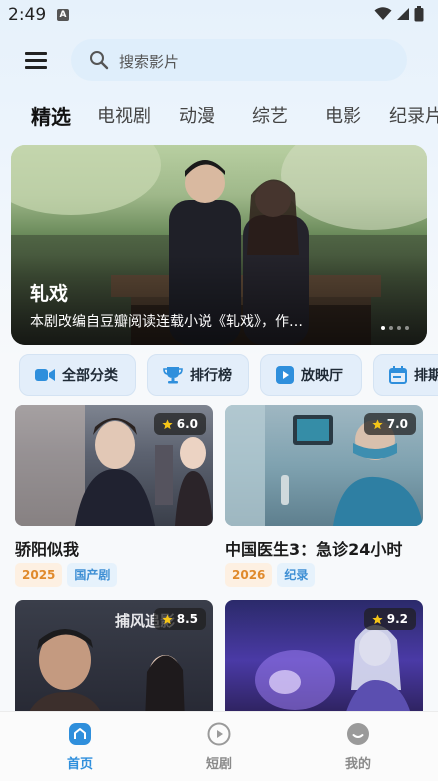 Image resolution: width=438 pixels, height=781 pixels. Describe the element at coordinates (285, 375) in the screenshot. I see `play-icon` at that location.